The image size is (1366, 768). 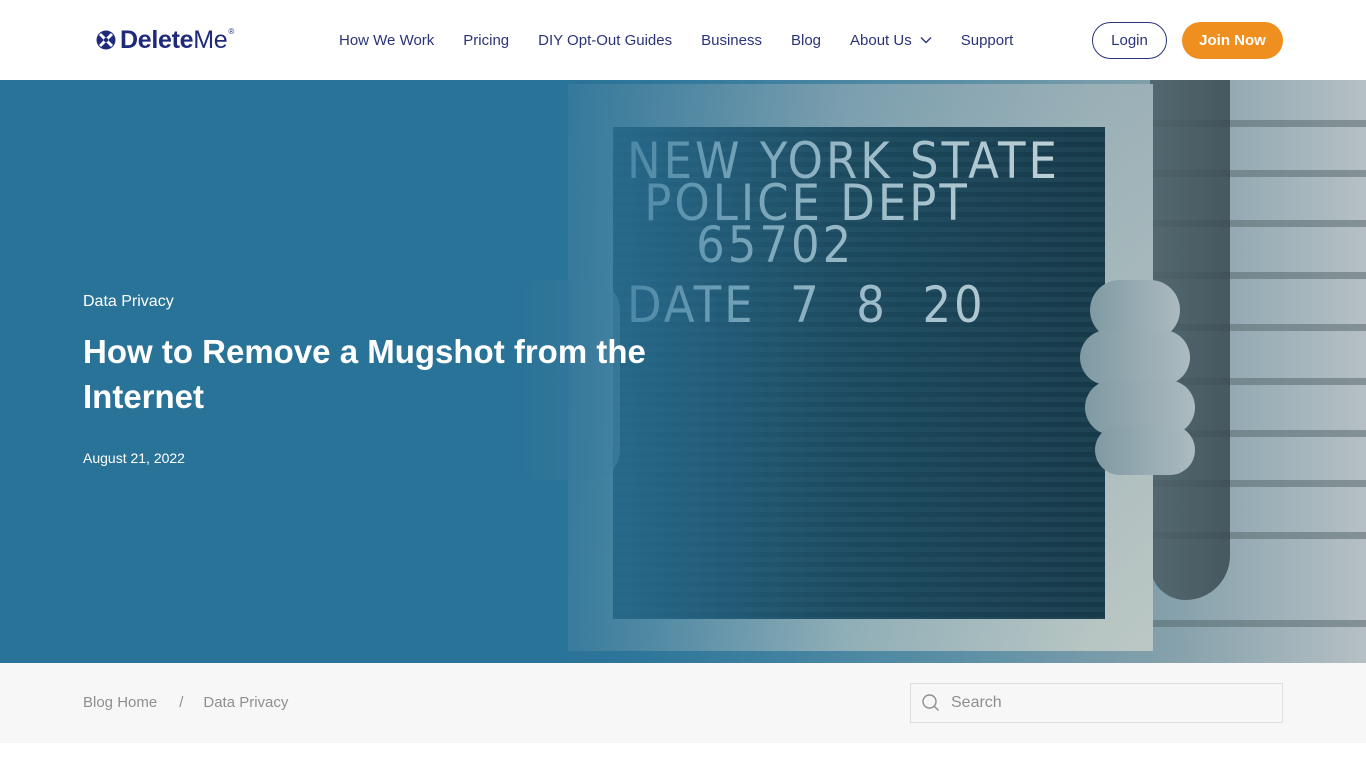 I want to click on nav-business: Business, so click(x=731, y=40).